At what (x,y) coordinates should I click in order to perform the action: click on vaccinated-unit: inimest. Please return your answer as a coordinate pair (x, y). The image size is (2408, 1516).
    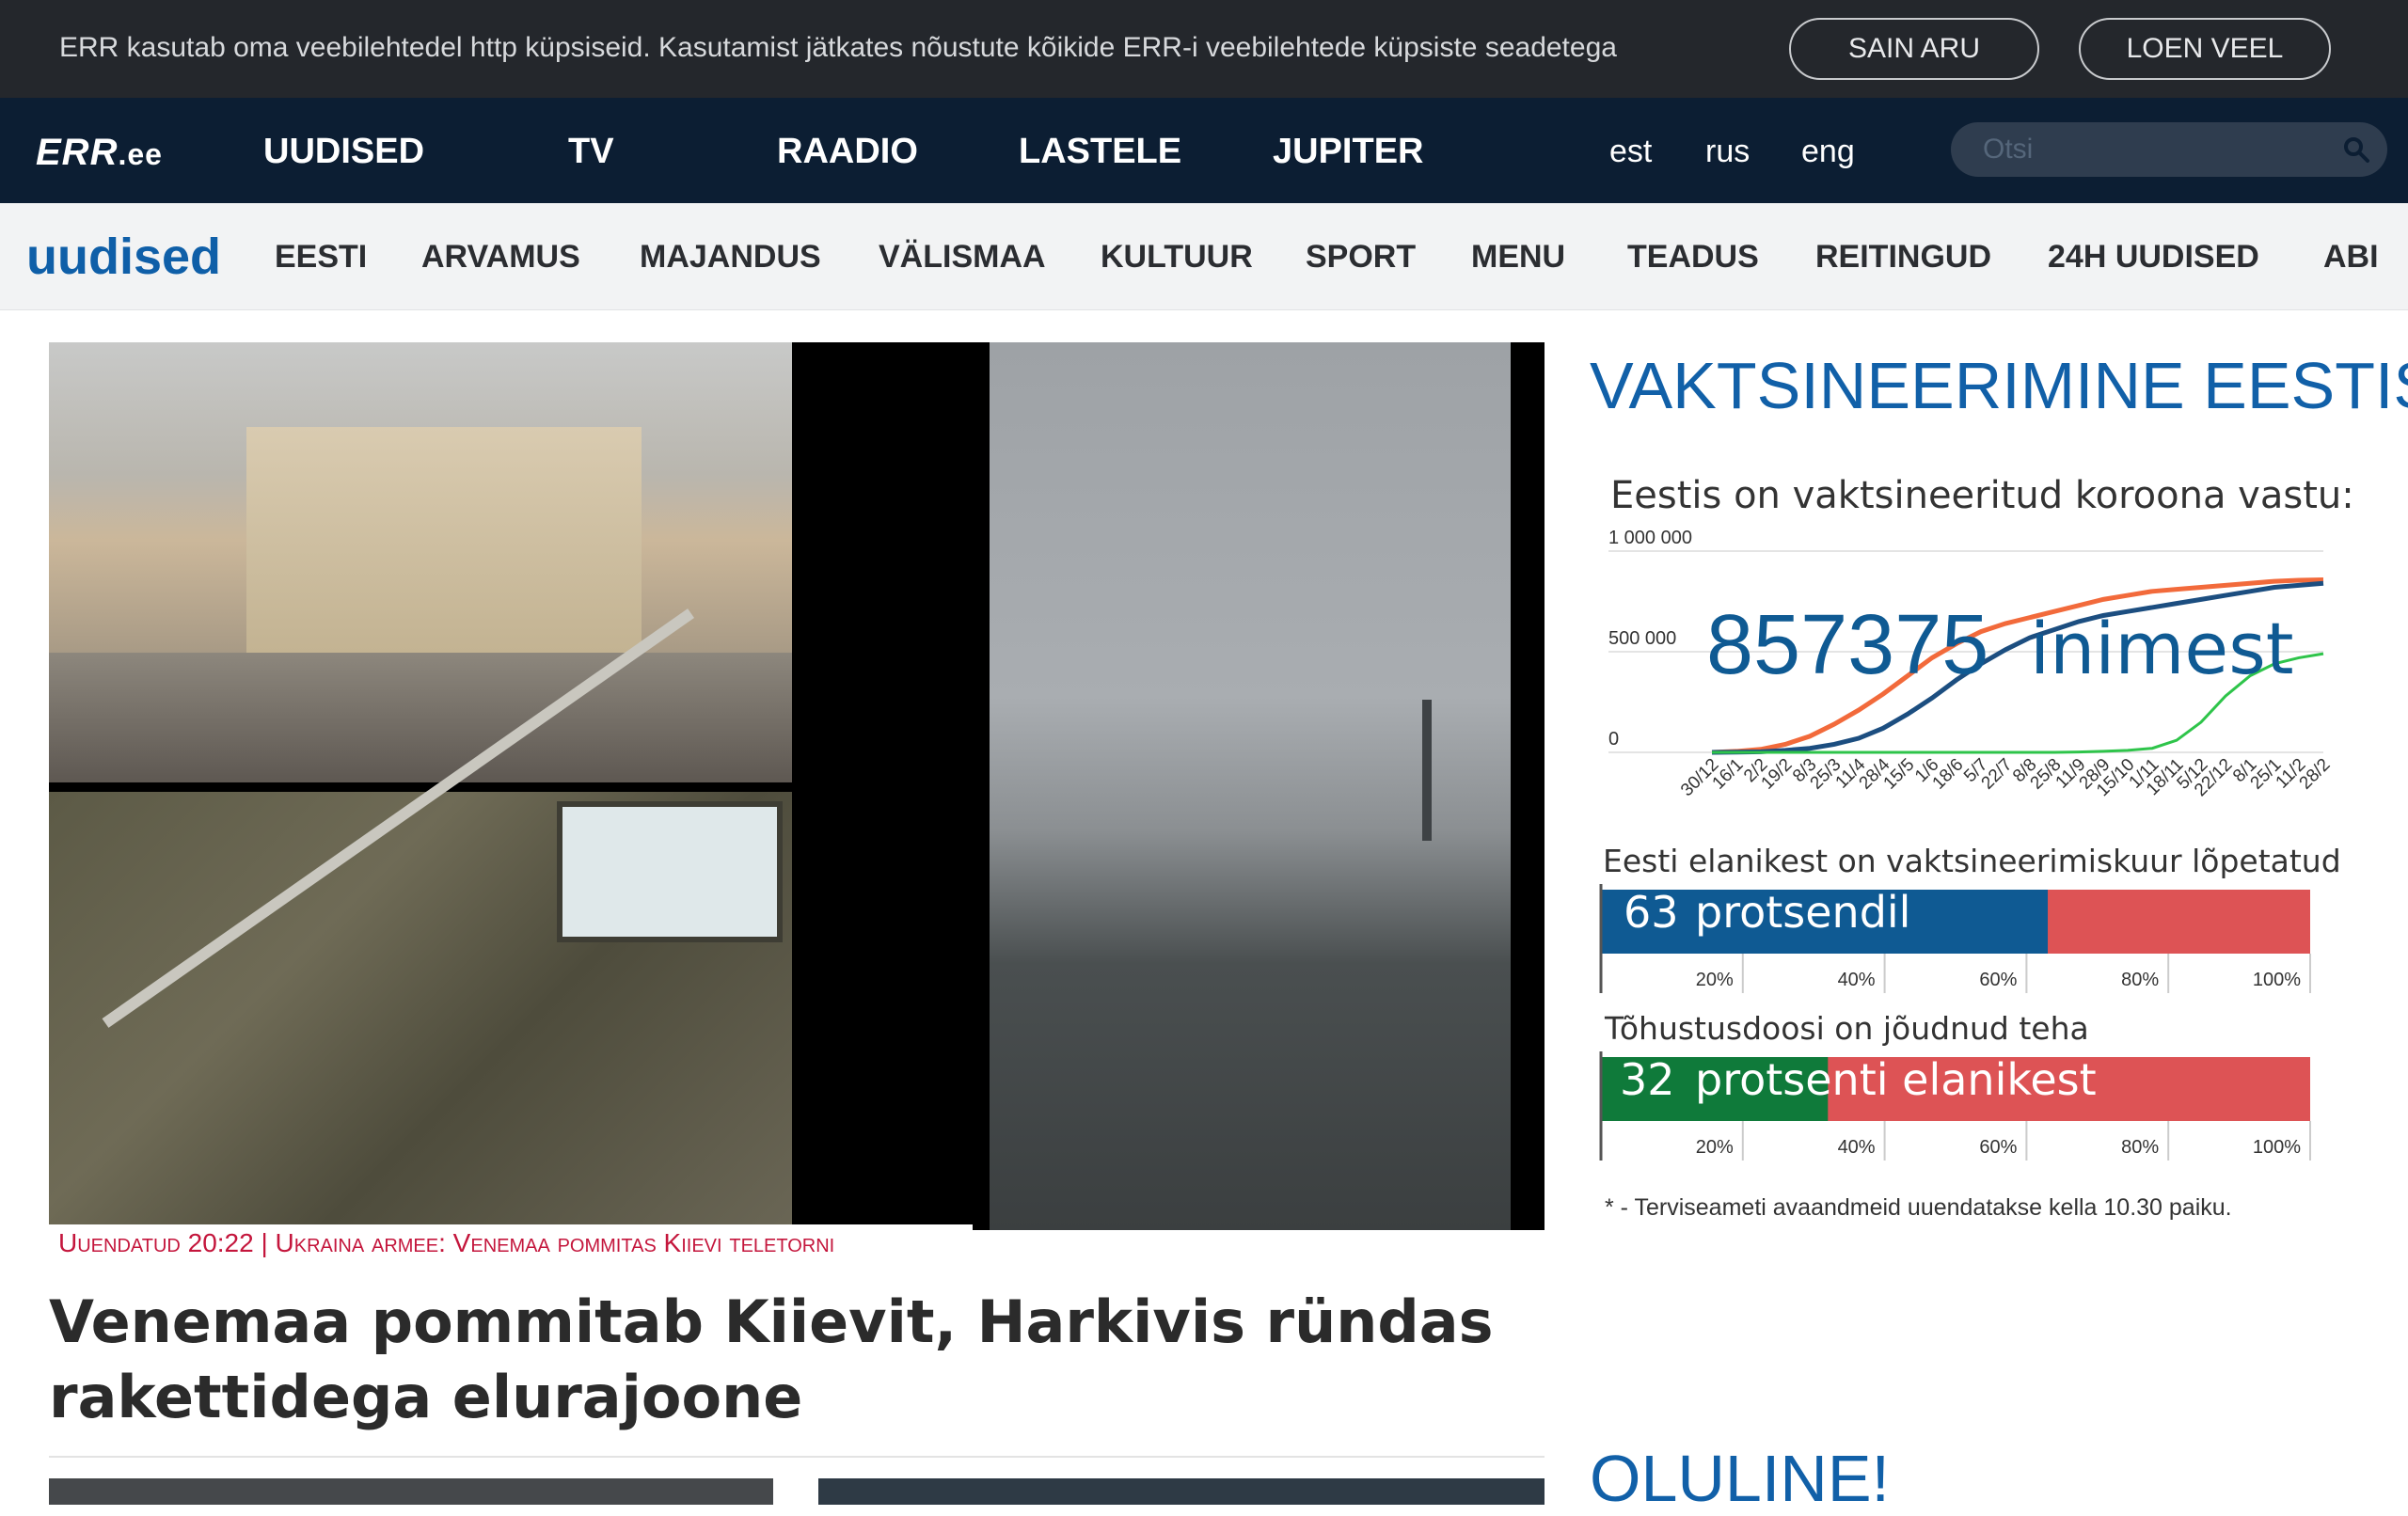
    Looking at the image, I should click on (2162, 648).